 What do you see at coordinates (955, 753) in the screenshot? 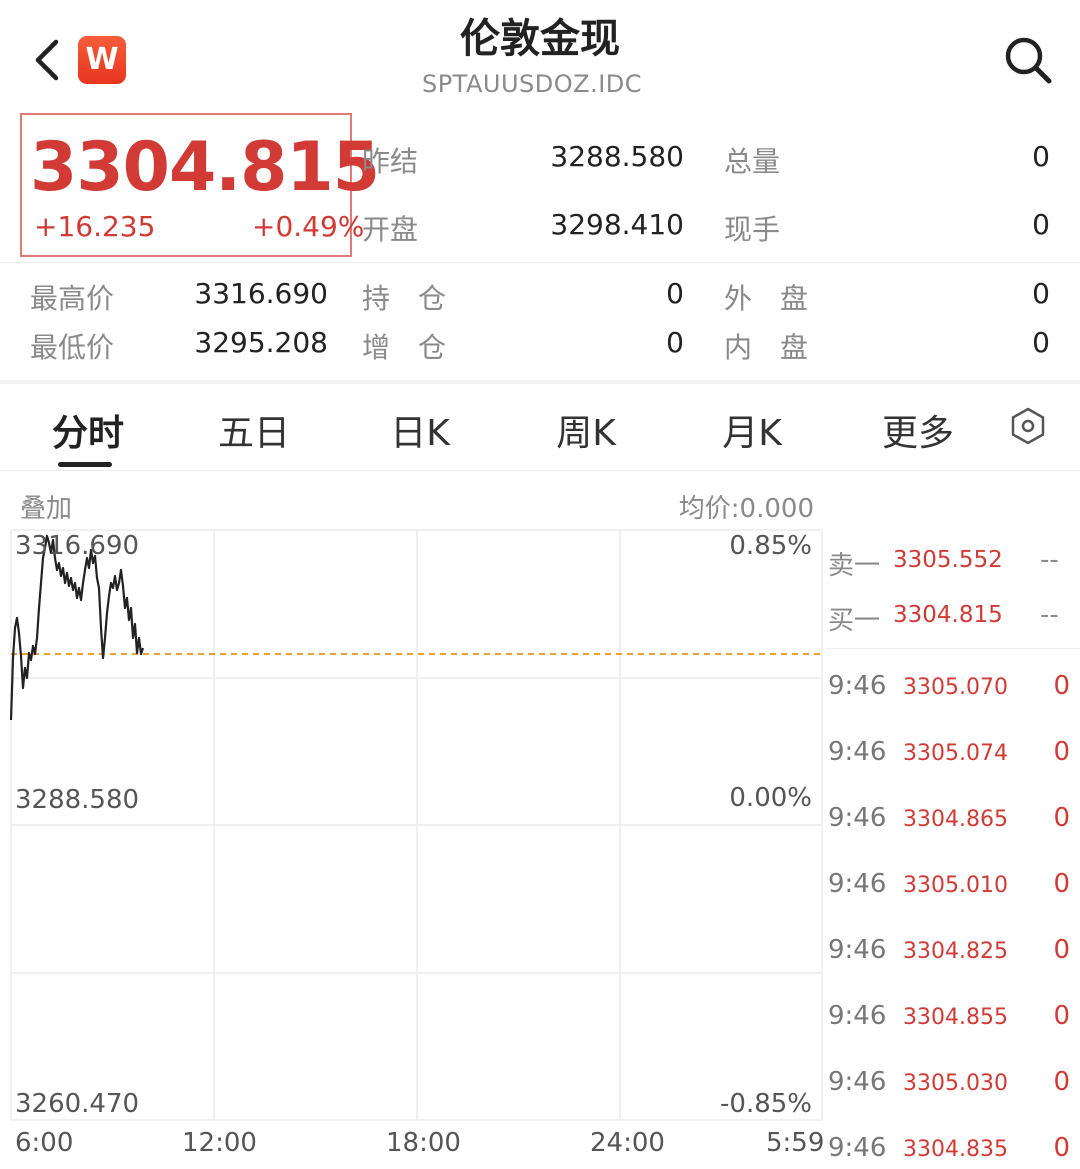
I see `tick-price: 3305.074` at bounding box center [955, 753].